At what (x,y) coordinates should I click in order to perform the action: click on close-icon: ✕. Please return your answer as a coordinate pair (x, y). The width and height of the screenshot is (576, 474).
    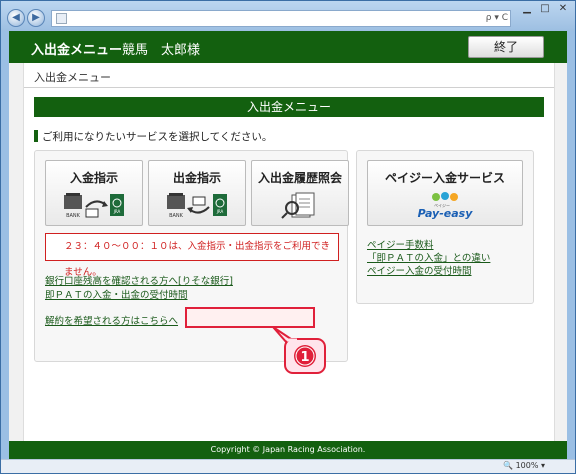
    Looking at the image, I should click on (563, 8).